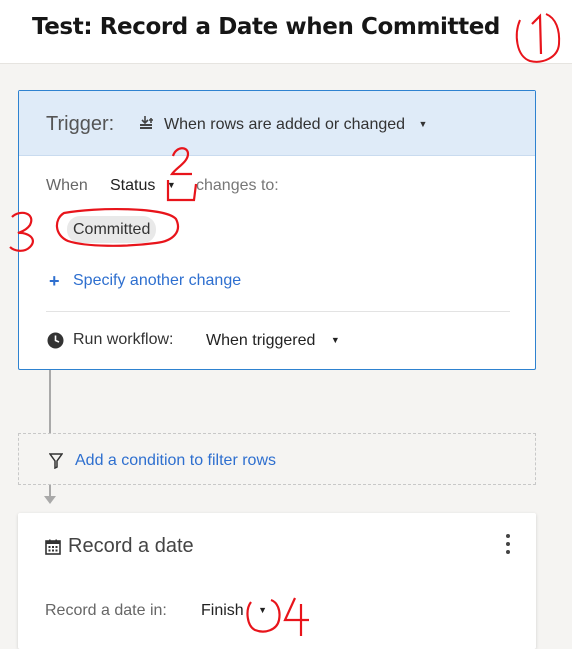 This screenshot has height=649, width=572. Describe the element at coordinates (285, 124) in the screenshot. I see `trigger-event-label: When rows are added or changed` at that location.